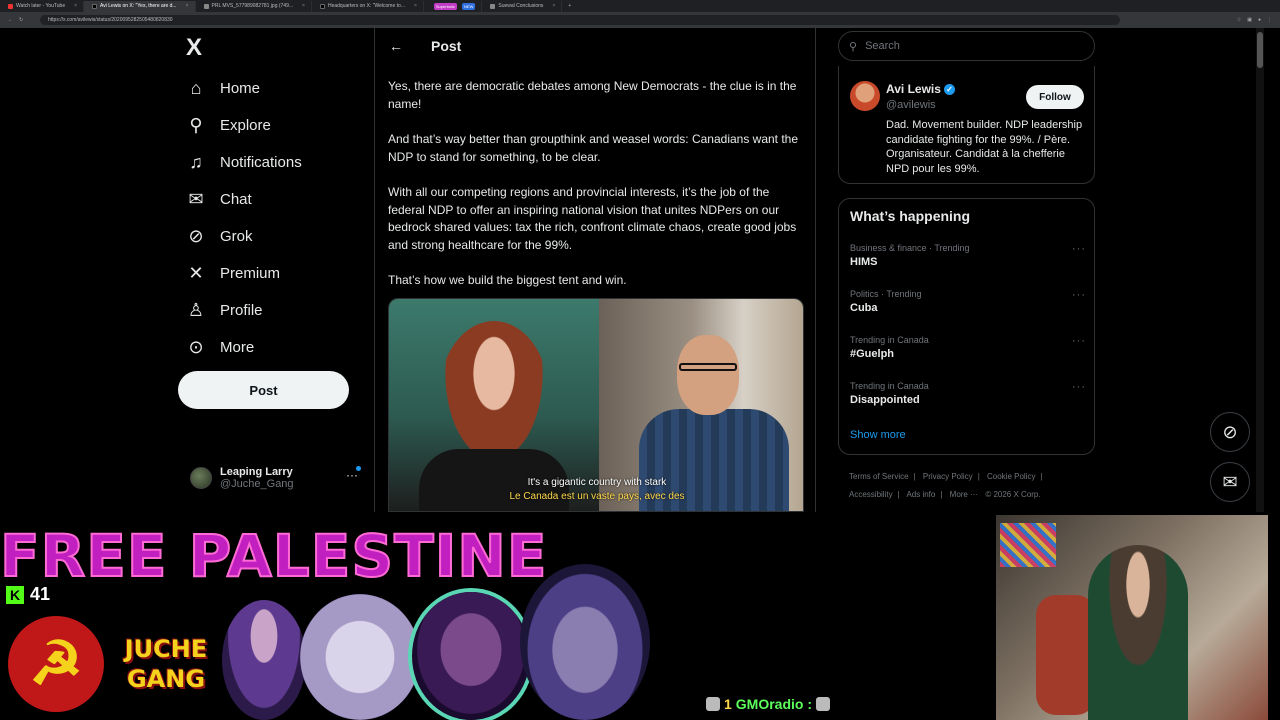  I want to click on scrollbar-thumb, so click(1260, 50).